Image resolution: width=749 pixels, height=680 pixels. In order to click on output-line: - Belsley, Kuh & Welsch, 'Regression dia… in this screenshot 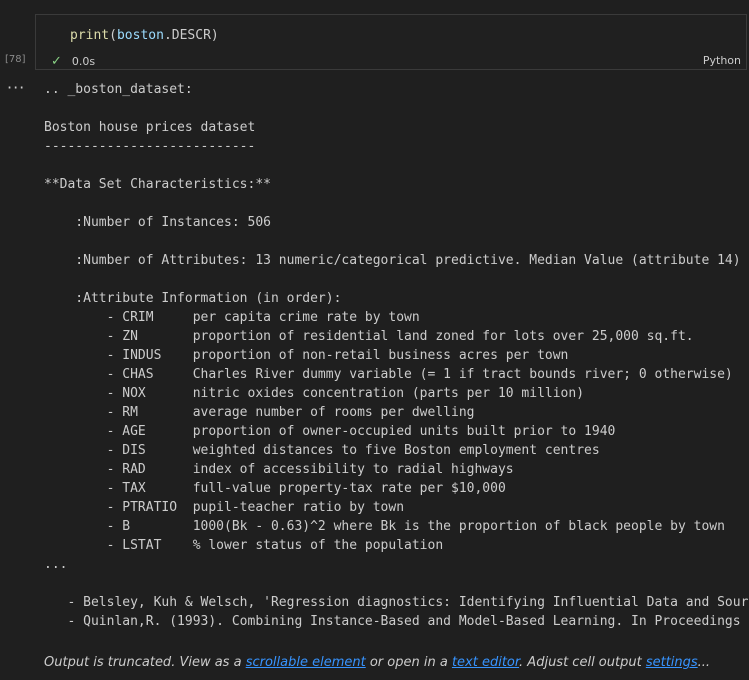, I will do `click(396, 602)`.